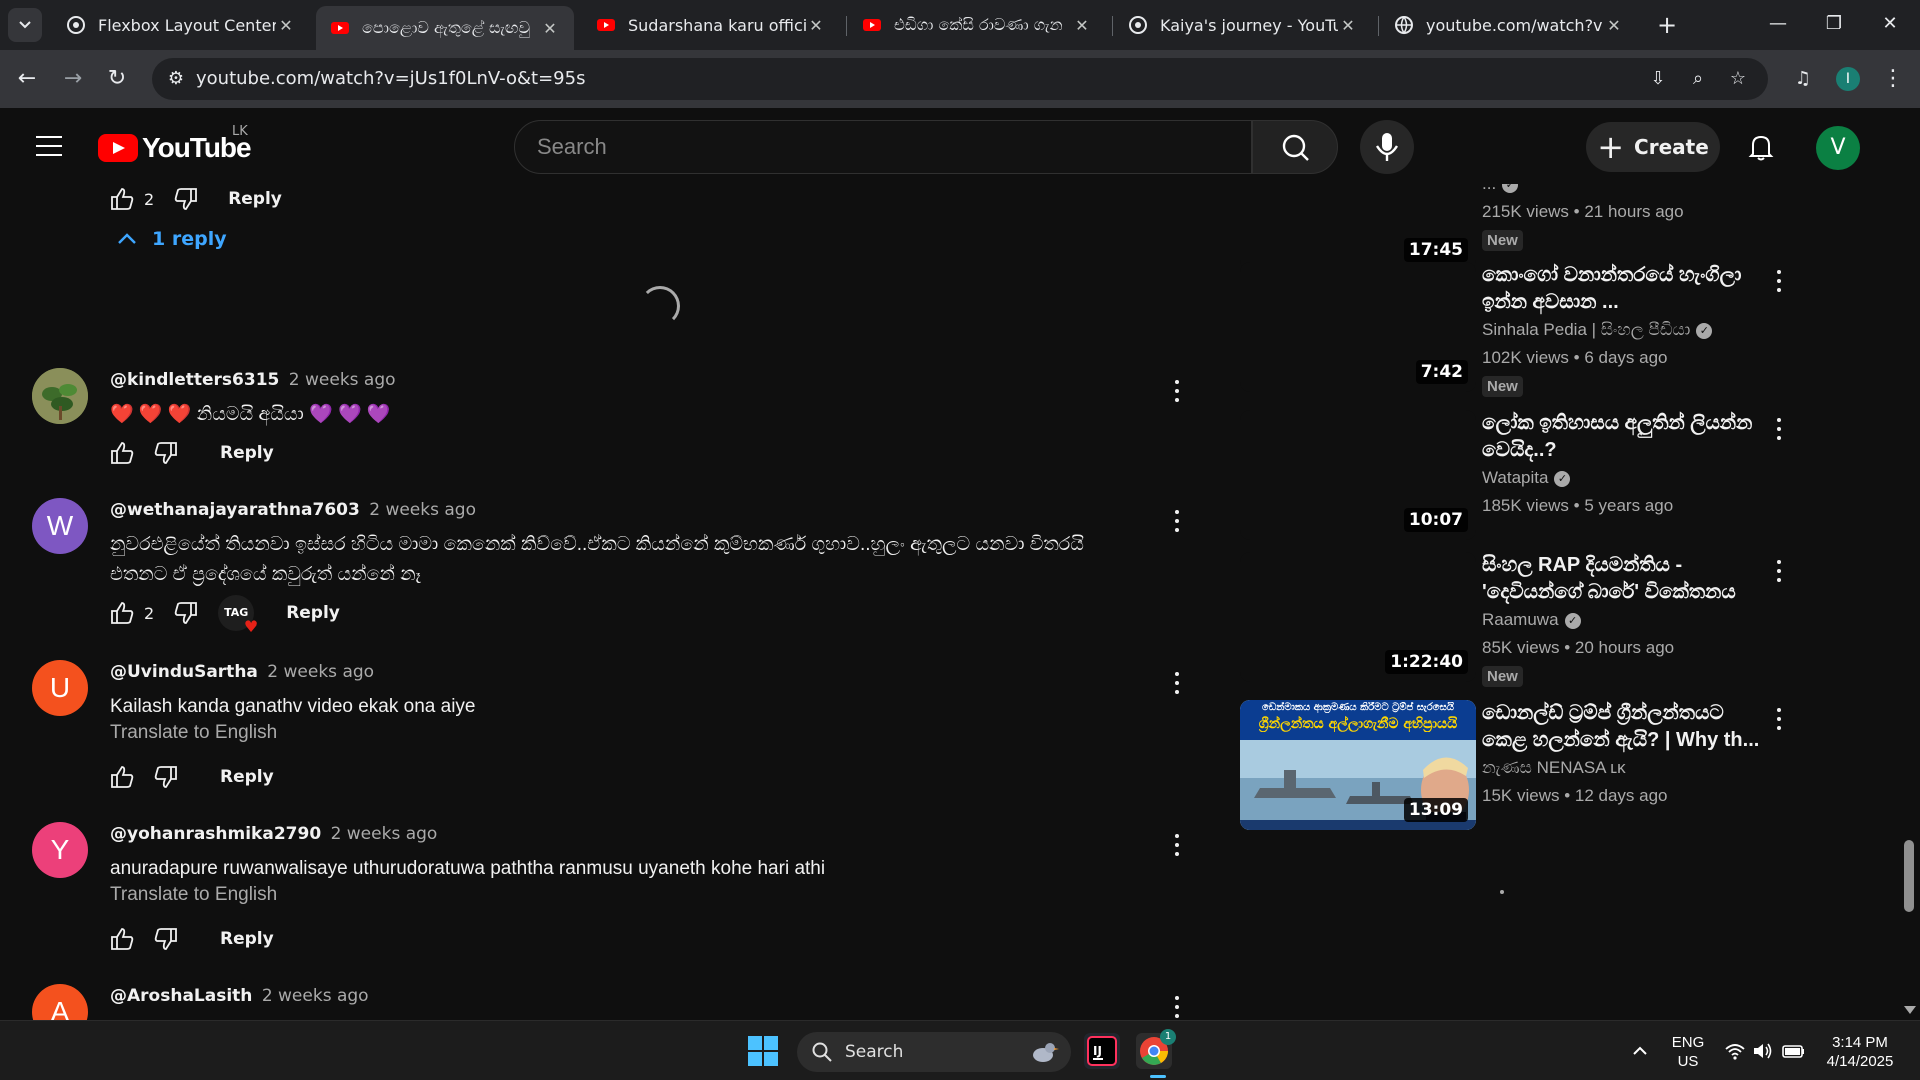 The width and height of the screenshot is (1920, 1080). What do you see at coordinates (1909, 564) in the screenshot?
I see `page-scrollbar` at bounding box center [1909, 564].